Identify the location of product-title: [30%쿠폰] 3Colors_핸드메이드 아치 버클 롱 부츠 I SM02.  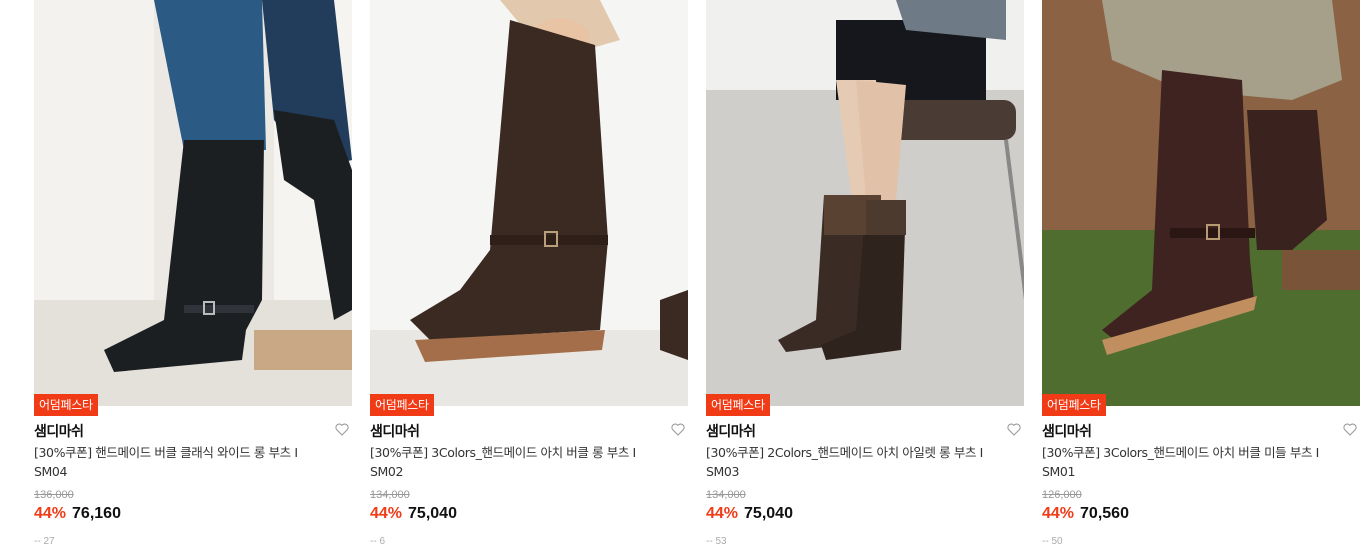
(518, 462).